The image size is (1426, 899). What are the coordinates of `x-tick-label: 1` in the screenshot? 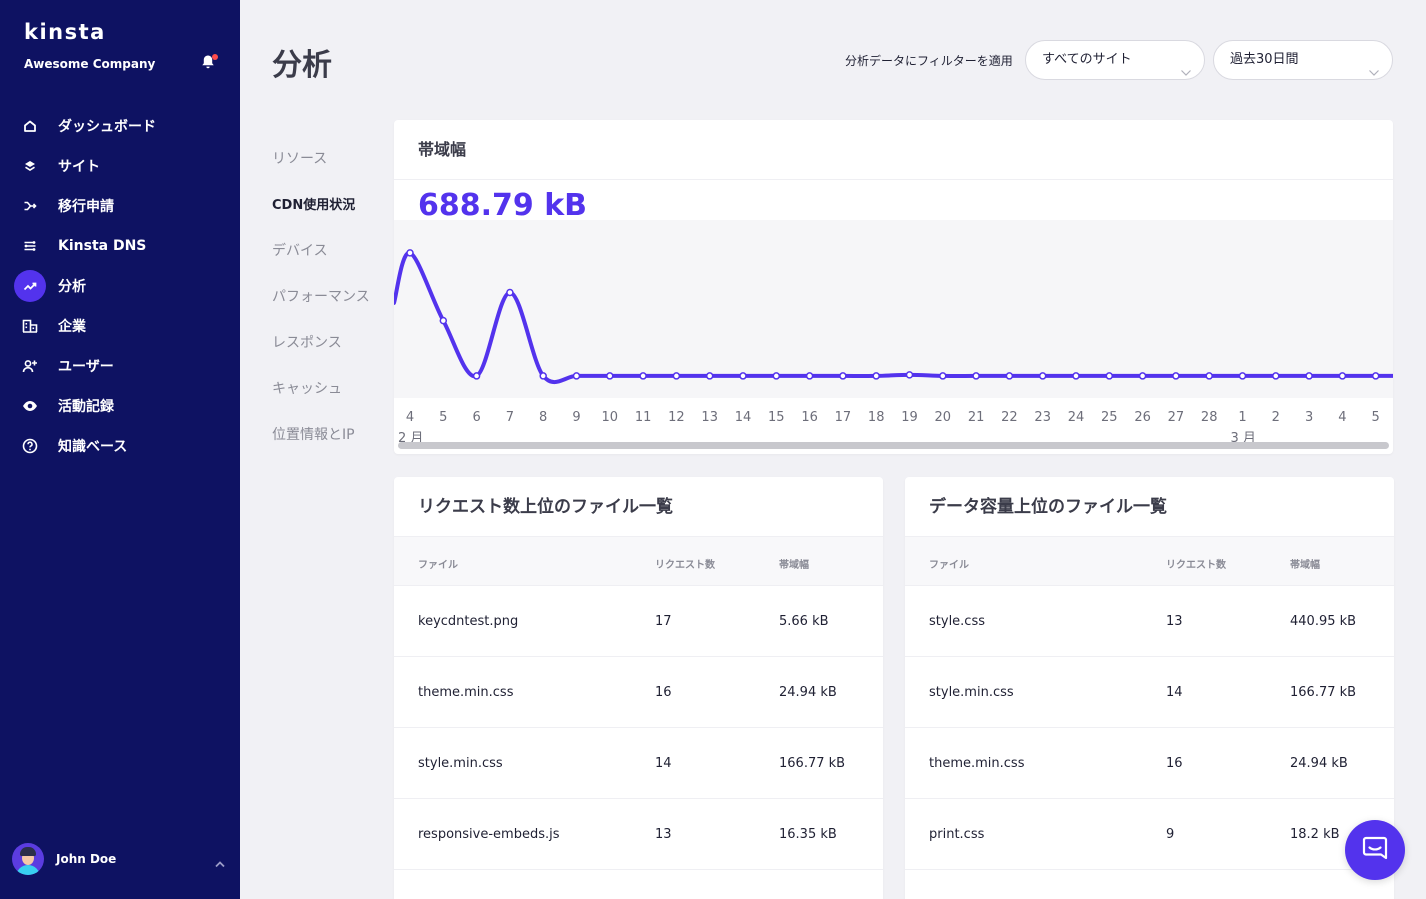 It's located at (1242, 417).